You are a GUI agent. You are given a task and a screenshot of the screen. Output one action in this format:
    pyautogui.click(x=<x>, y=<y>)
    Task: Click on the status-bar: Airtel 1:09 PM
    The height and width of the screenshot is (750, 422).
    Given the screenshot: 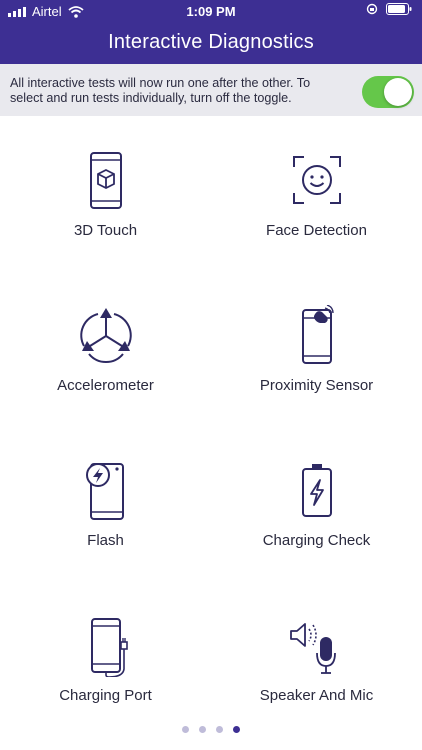 What is the action you would take?
    pyautogui.click(x=211, y=11)
    